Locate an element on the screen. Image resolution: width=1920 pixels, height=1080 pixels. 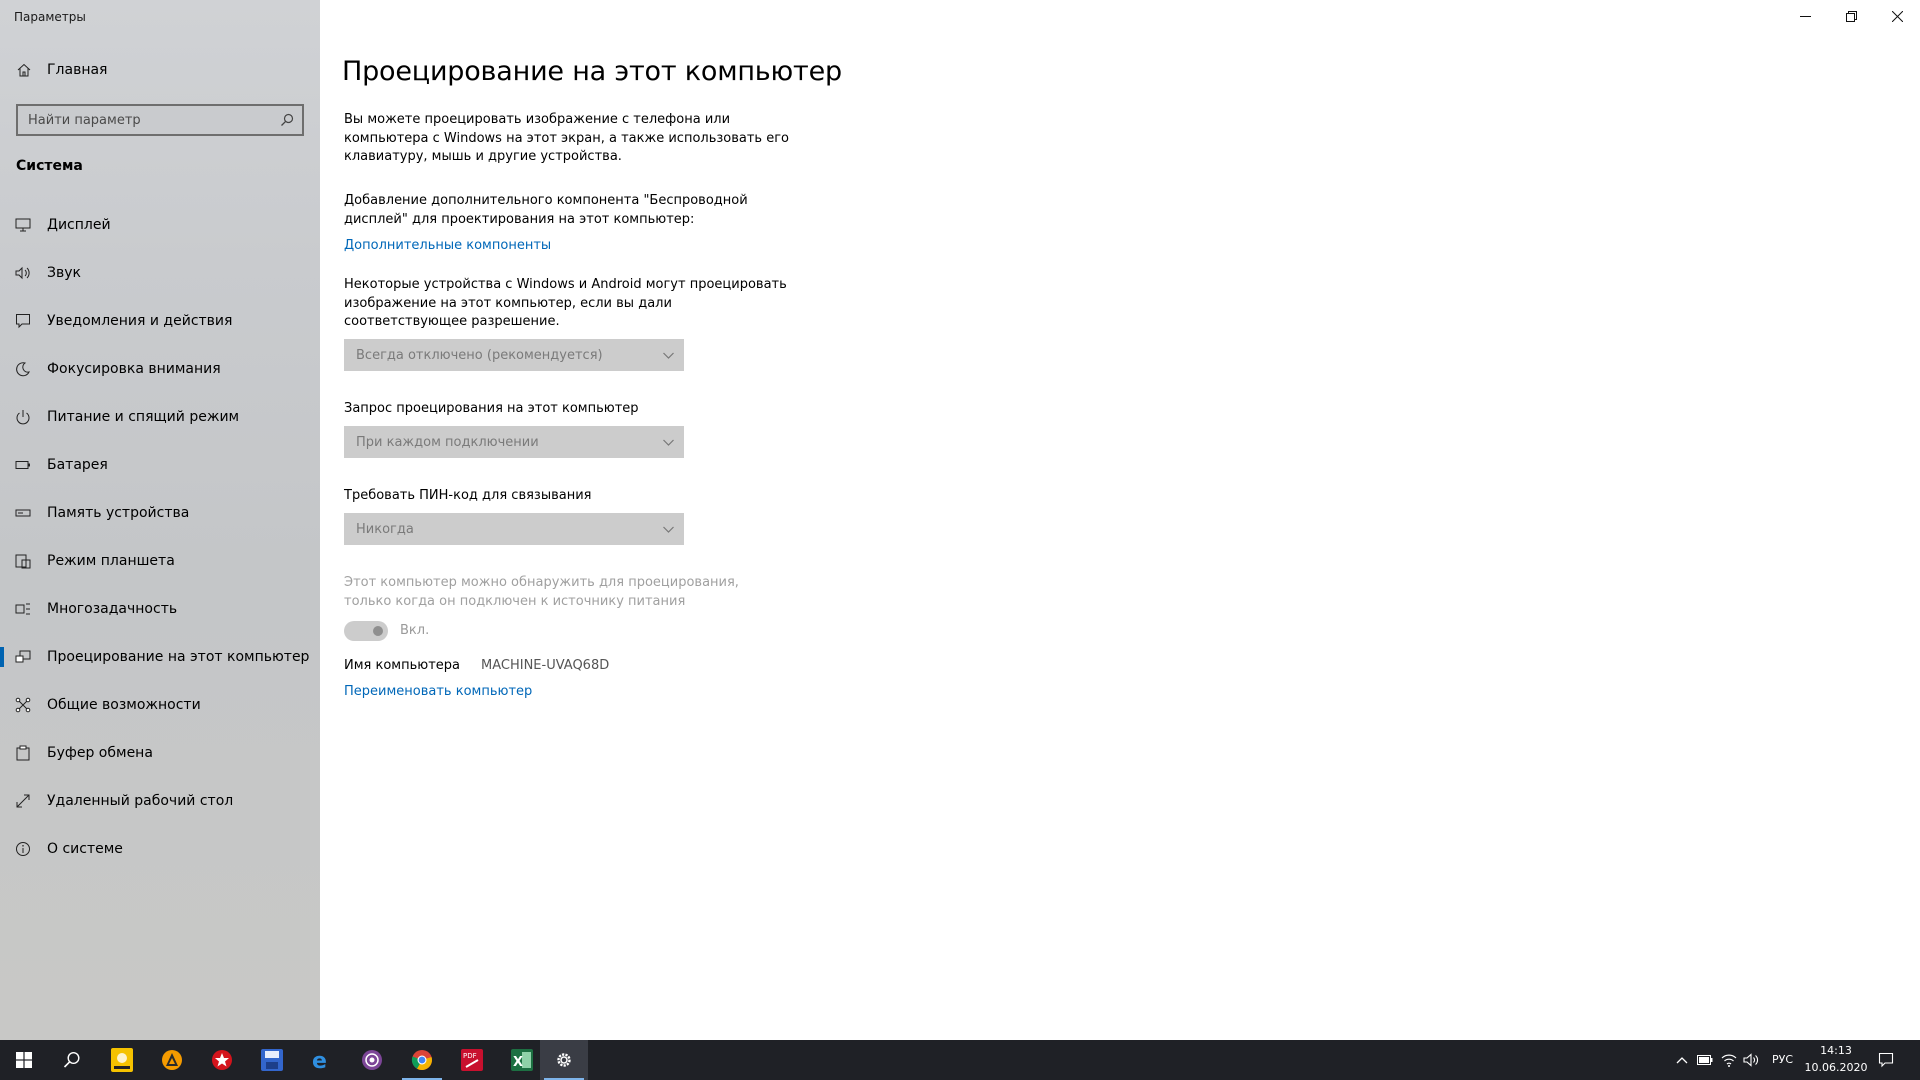
sidebar-item-multitasking: Многозадачность is located at coordinates (160, 609).